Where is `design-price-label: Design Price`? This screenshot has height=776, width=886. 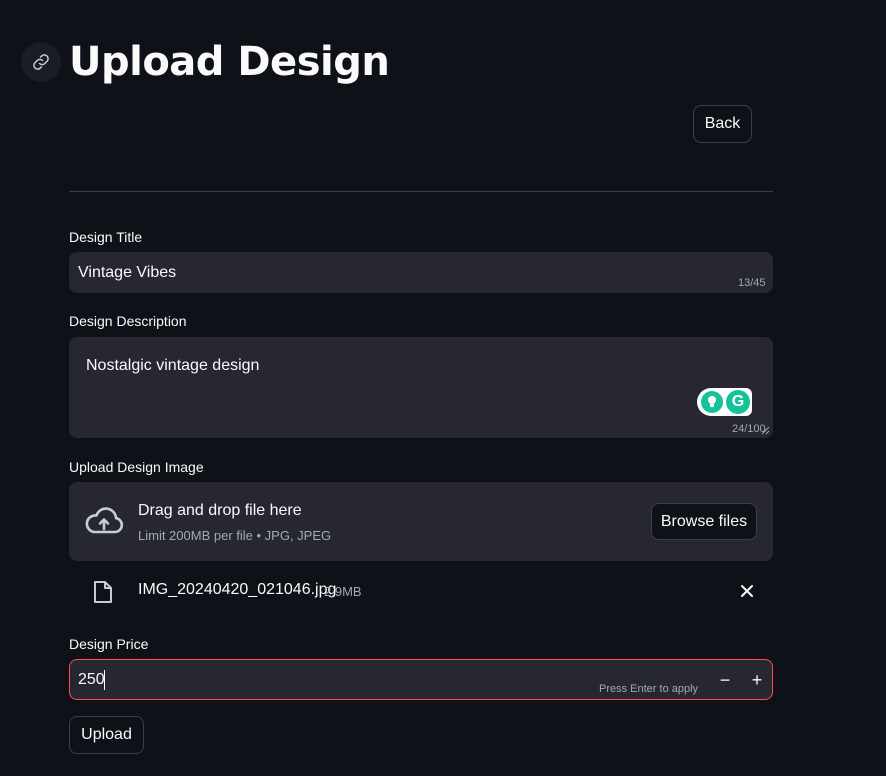
design-price-label: Design Price is located at coordinates (109, 644).